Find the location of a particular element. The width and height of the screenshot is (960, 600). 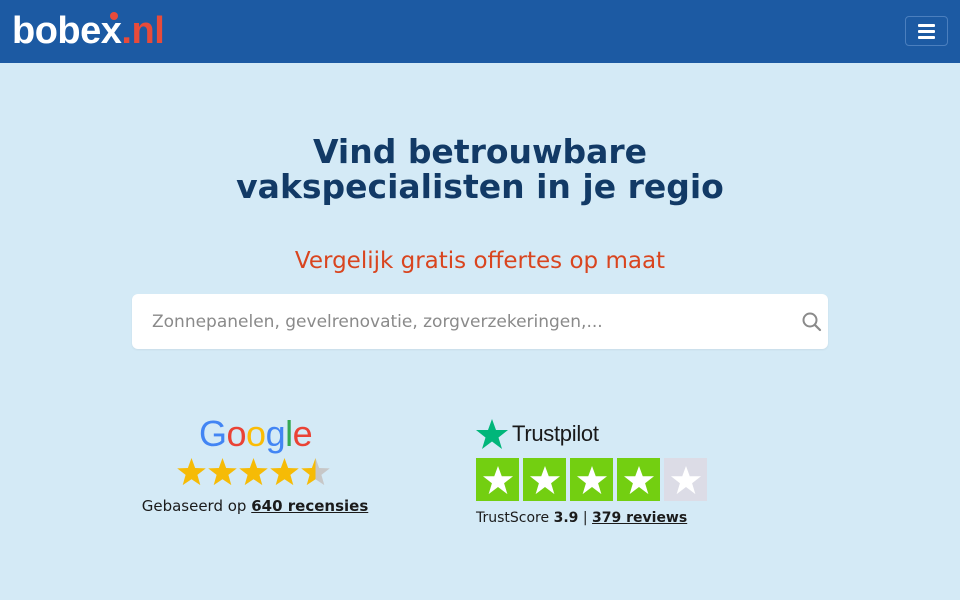

trustscore-value: 3.9 is located at coordinates (566, 518).